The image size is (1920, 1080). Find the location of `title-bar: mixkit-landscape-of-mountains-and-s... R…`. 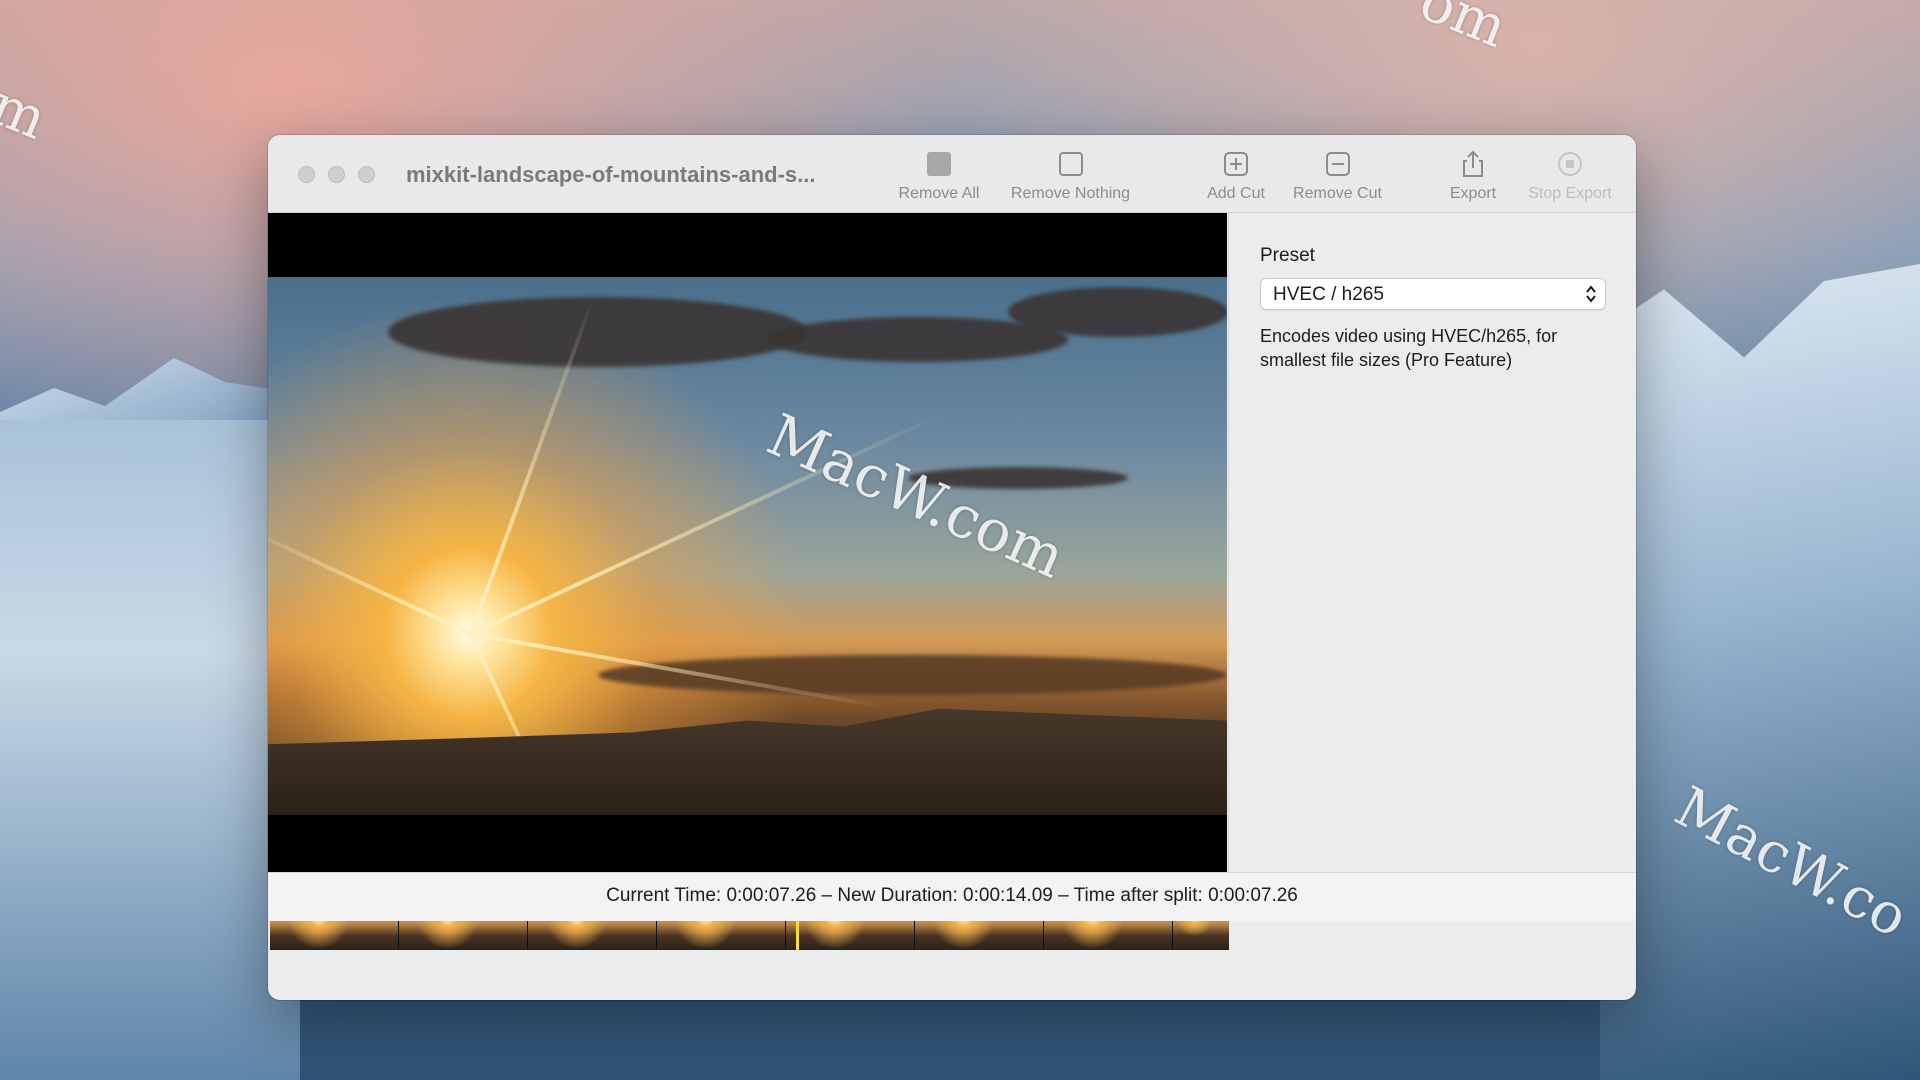

title-bar: mixkit-landscape-of-mountains-and-s... R… is located at coordinates (952, 174).